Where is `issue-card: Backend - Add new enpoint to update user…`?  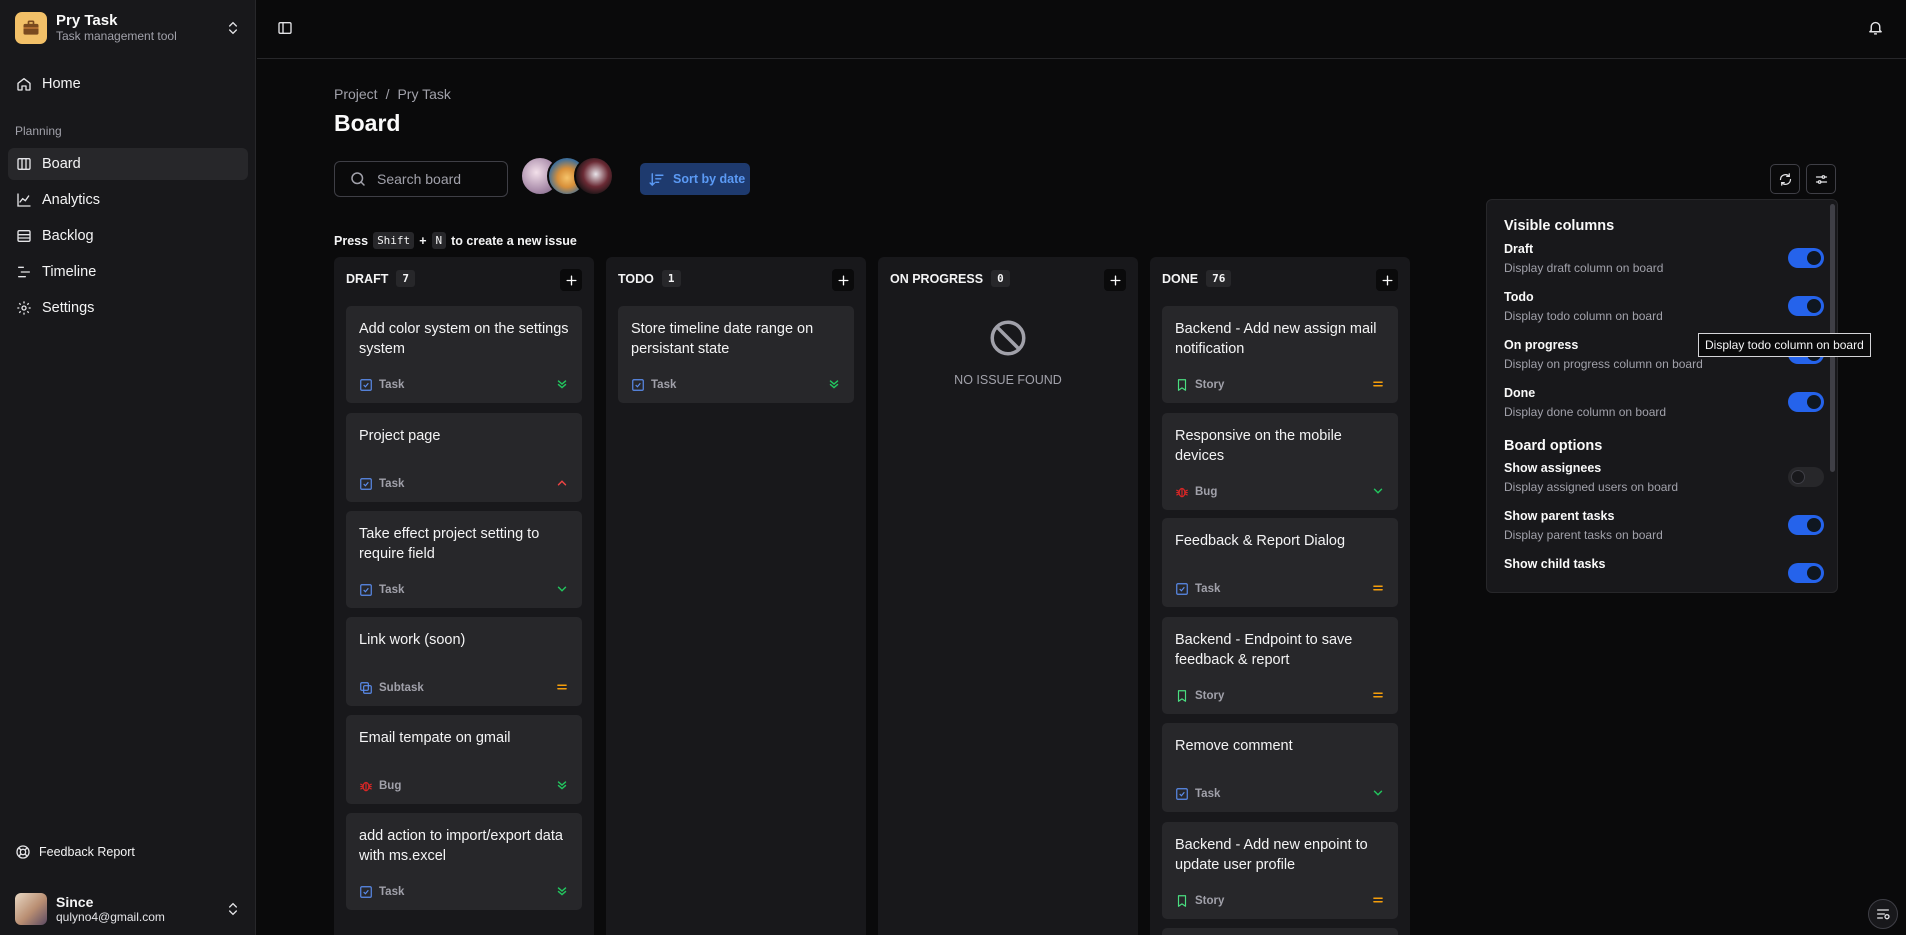
issue-card: Backend - Add new enpoint to update user… is located at coordinates (1280, 870).